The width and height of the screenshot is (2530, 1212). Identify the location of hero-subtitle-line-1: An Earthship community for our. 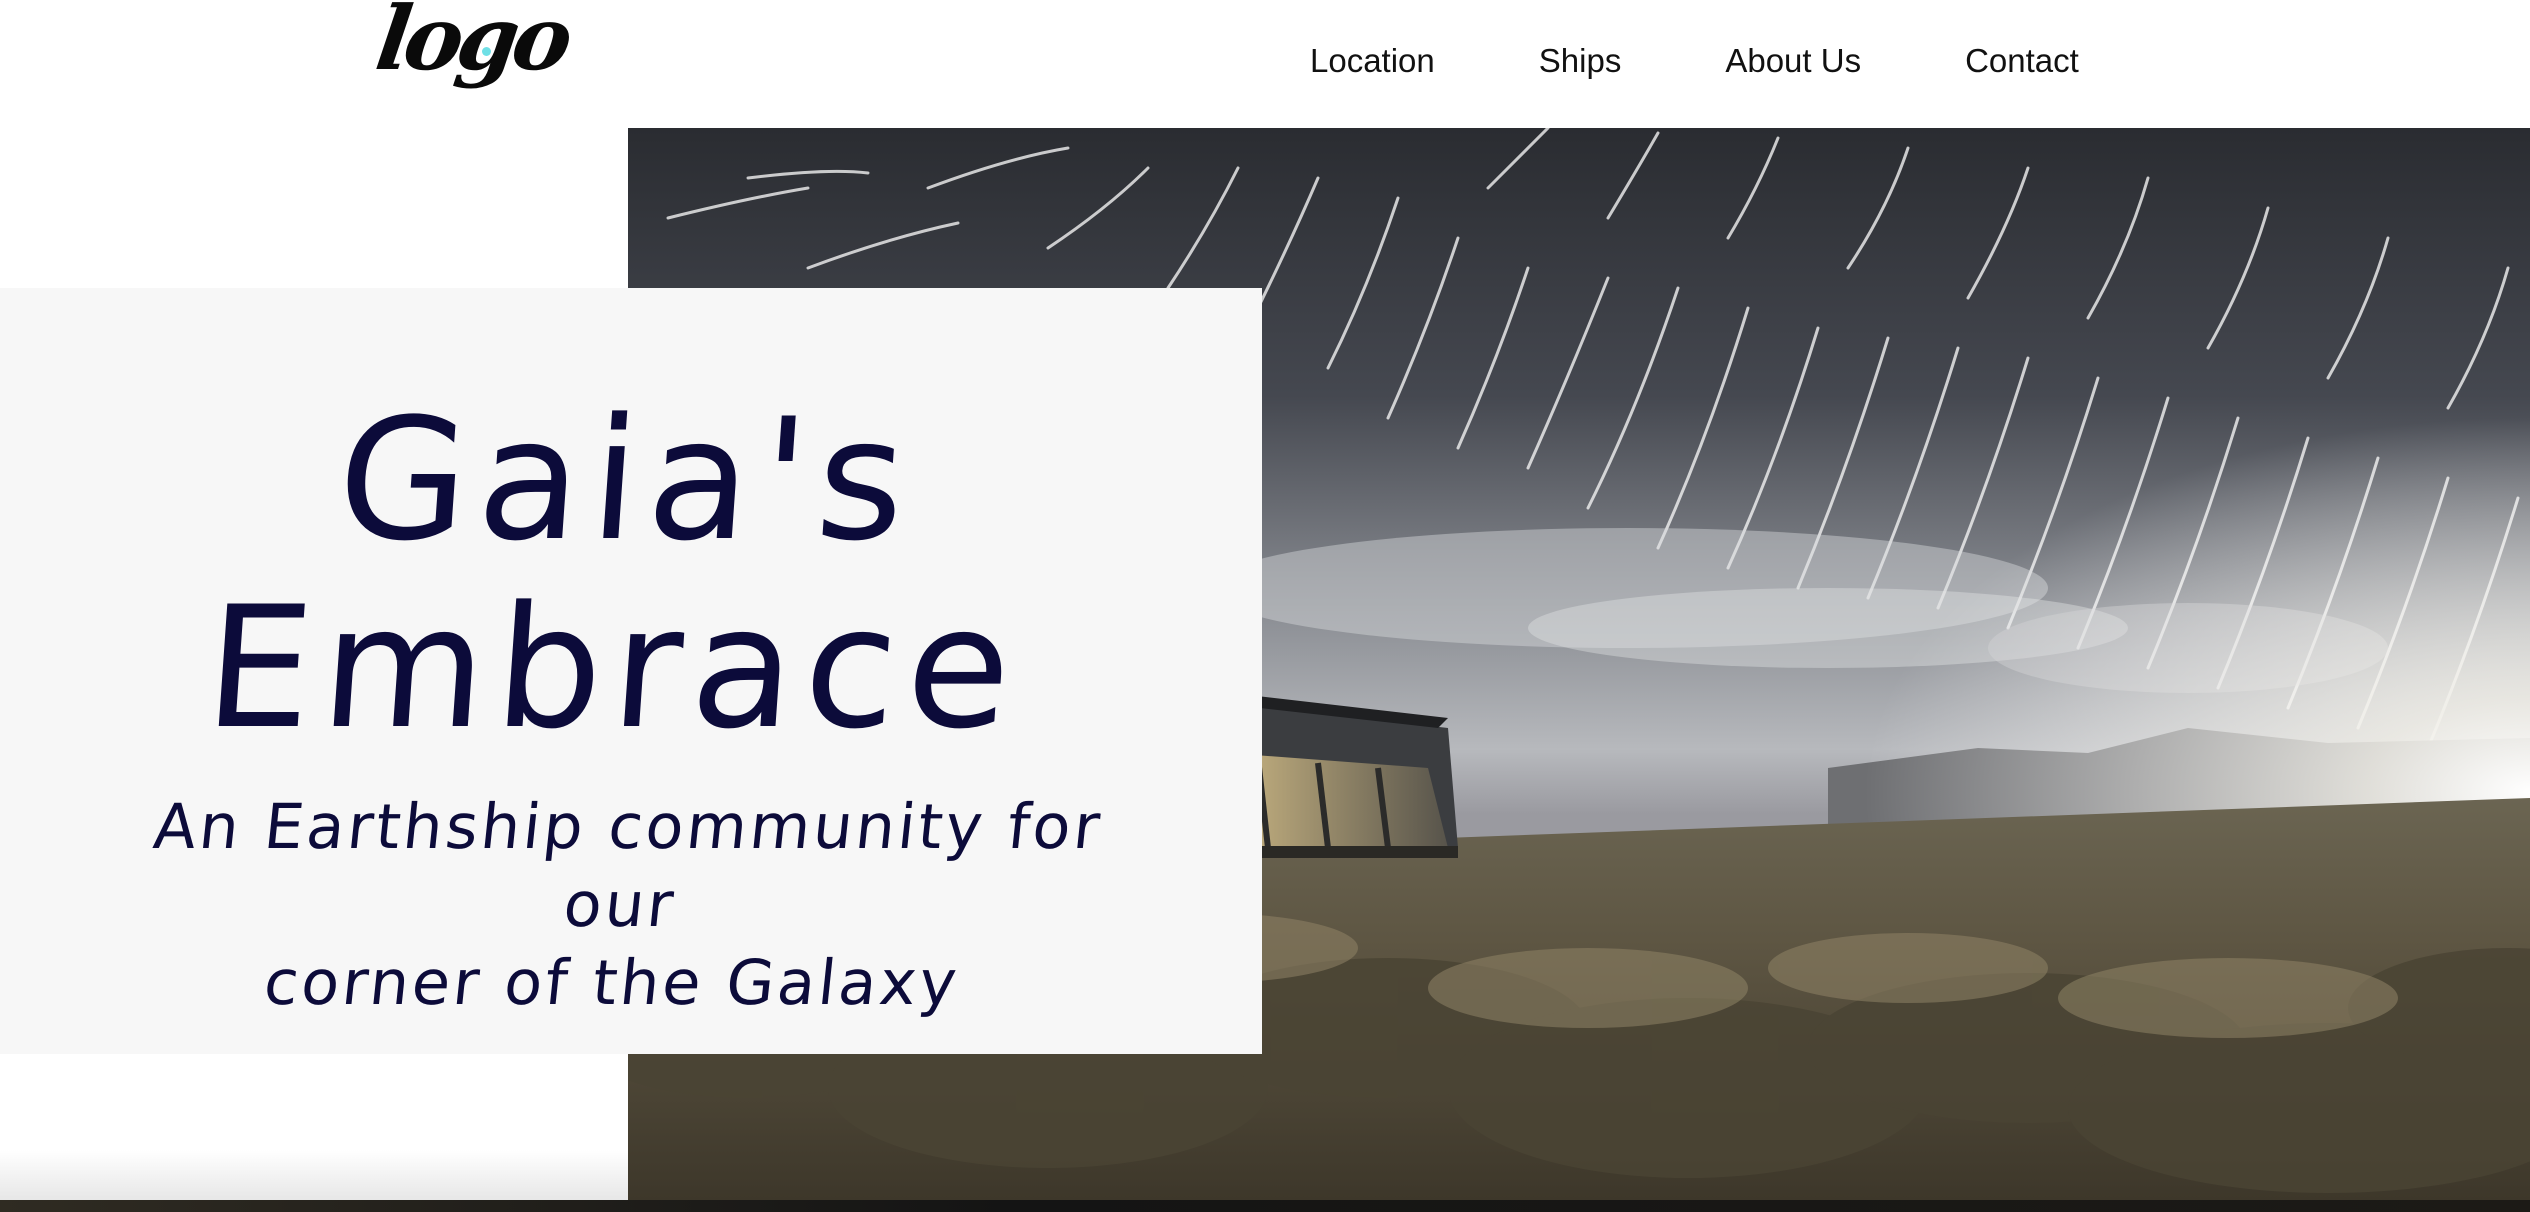
(628, 865).